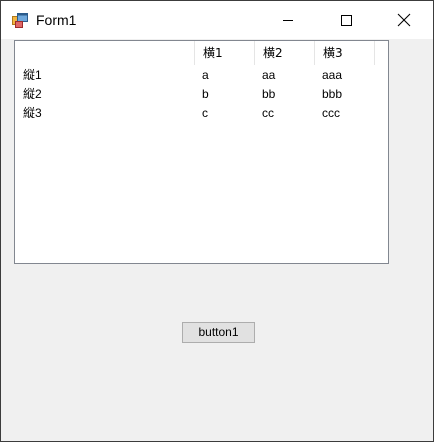 Image resolution: width=434 pixels, height=442 pixels. Describe the element at coordinates (332, 94) in the screenshot. I see `list-cell: bbb` at that location.